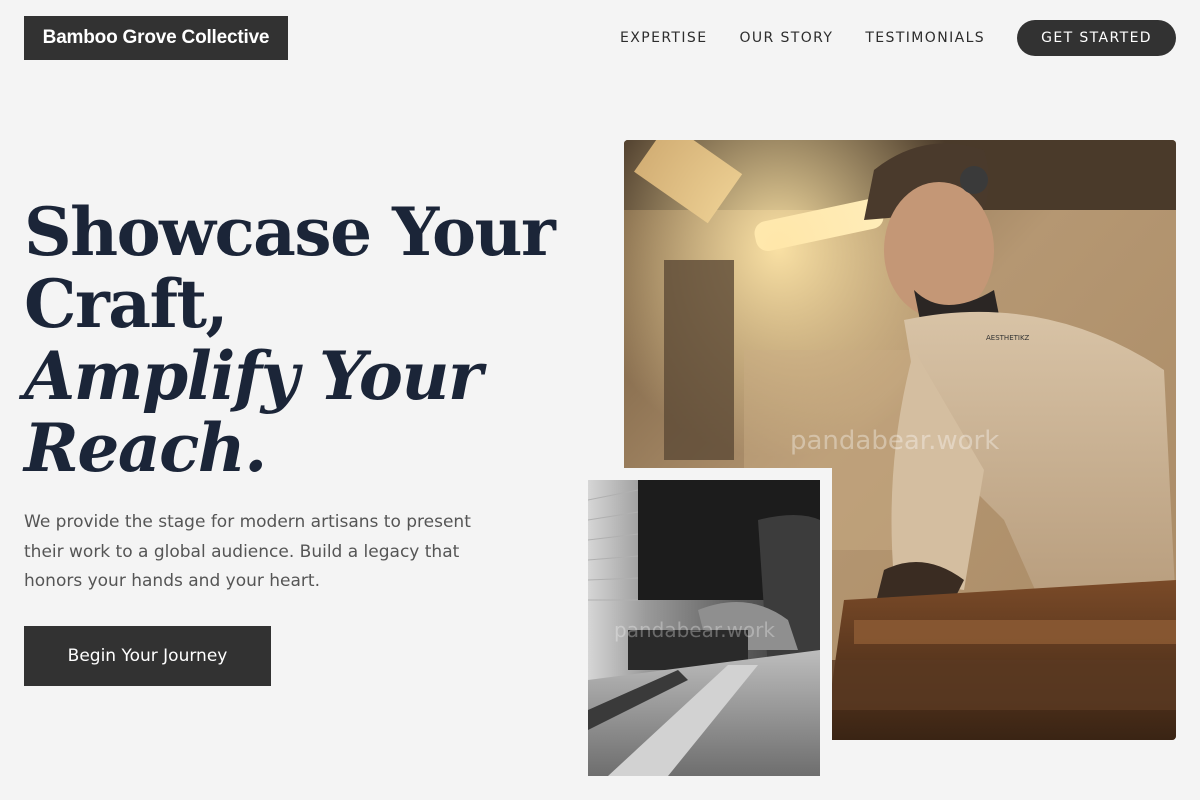 This screenshot has height=800, width=1200. I want to click on woodworker-bw-photo: pandabear.work, so click(704, 628).